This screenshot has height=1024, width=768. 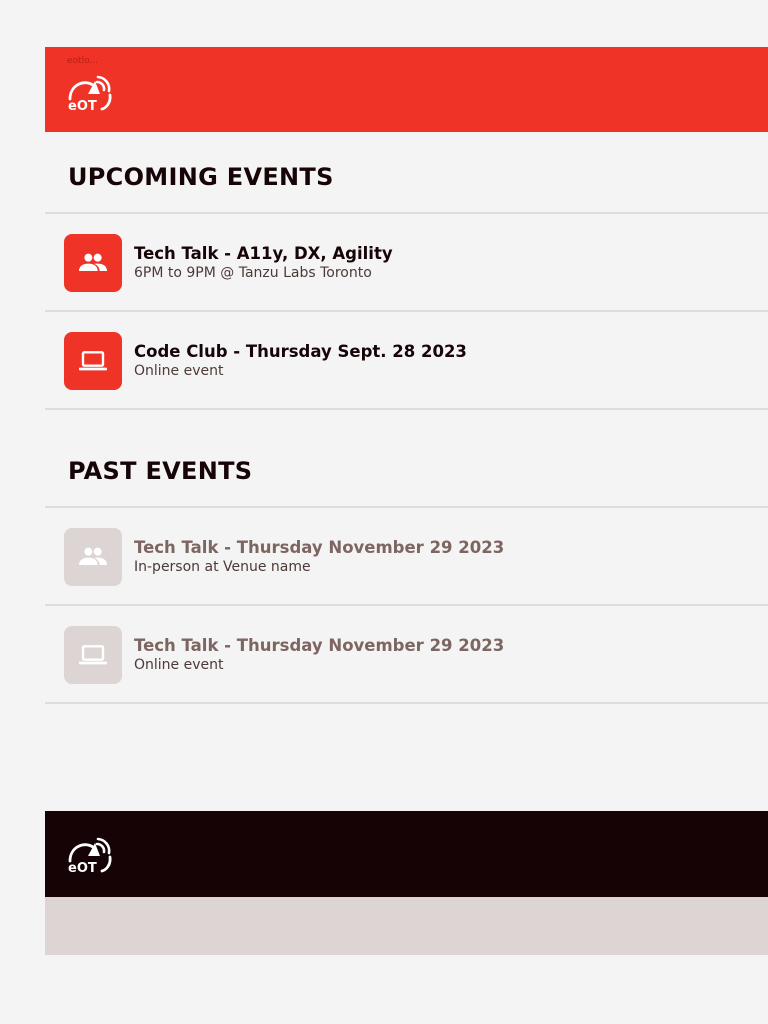 What do you see at coordinates (406, 854) in the screenshot?
I see `site-footer: eOT` at bounding box center [406, 854].